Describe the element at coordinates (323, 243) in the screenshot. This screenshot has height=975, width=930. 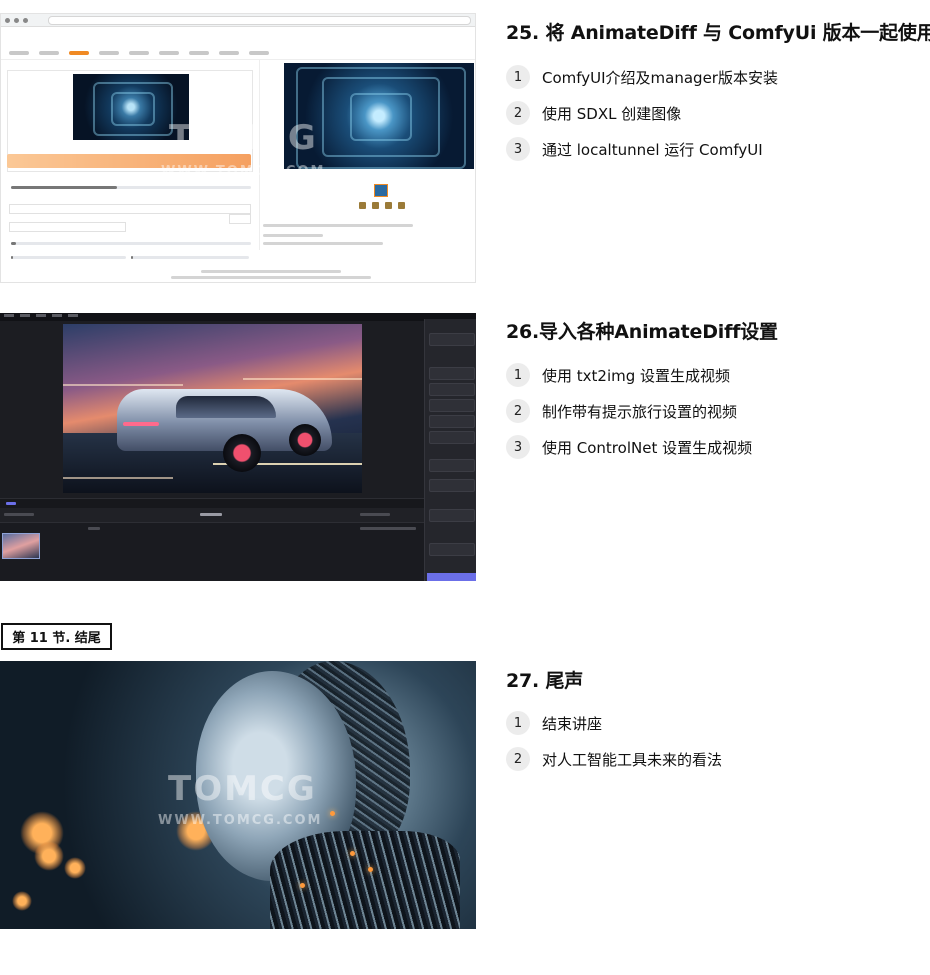
I see `vram-info` at that location.